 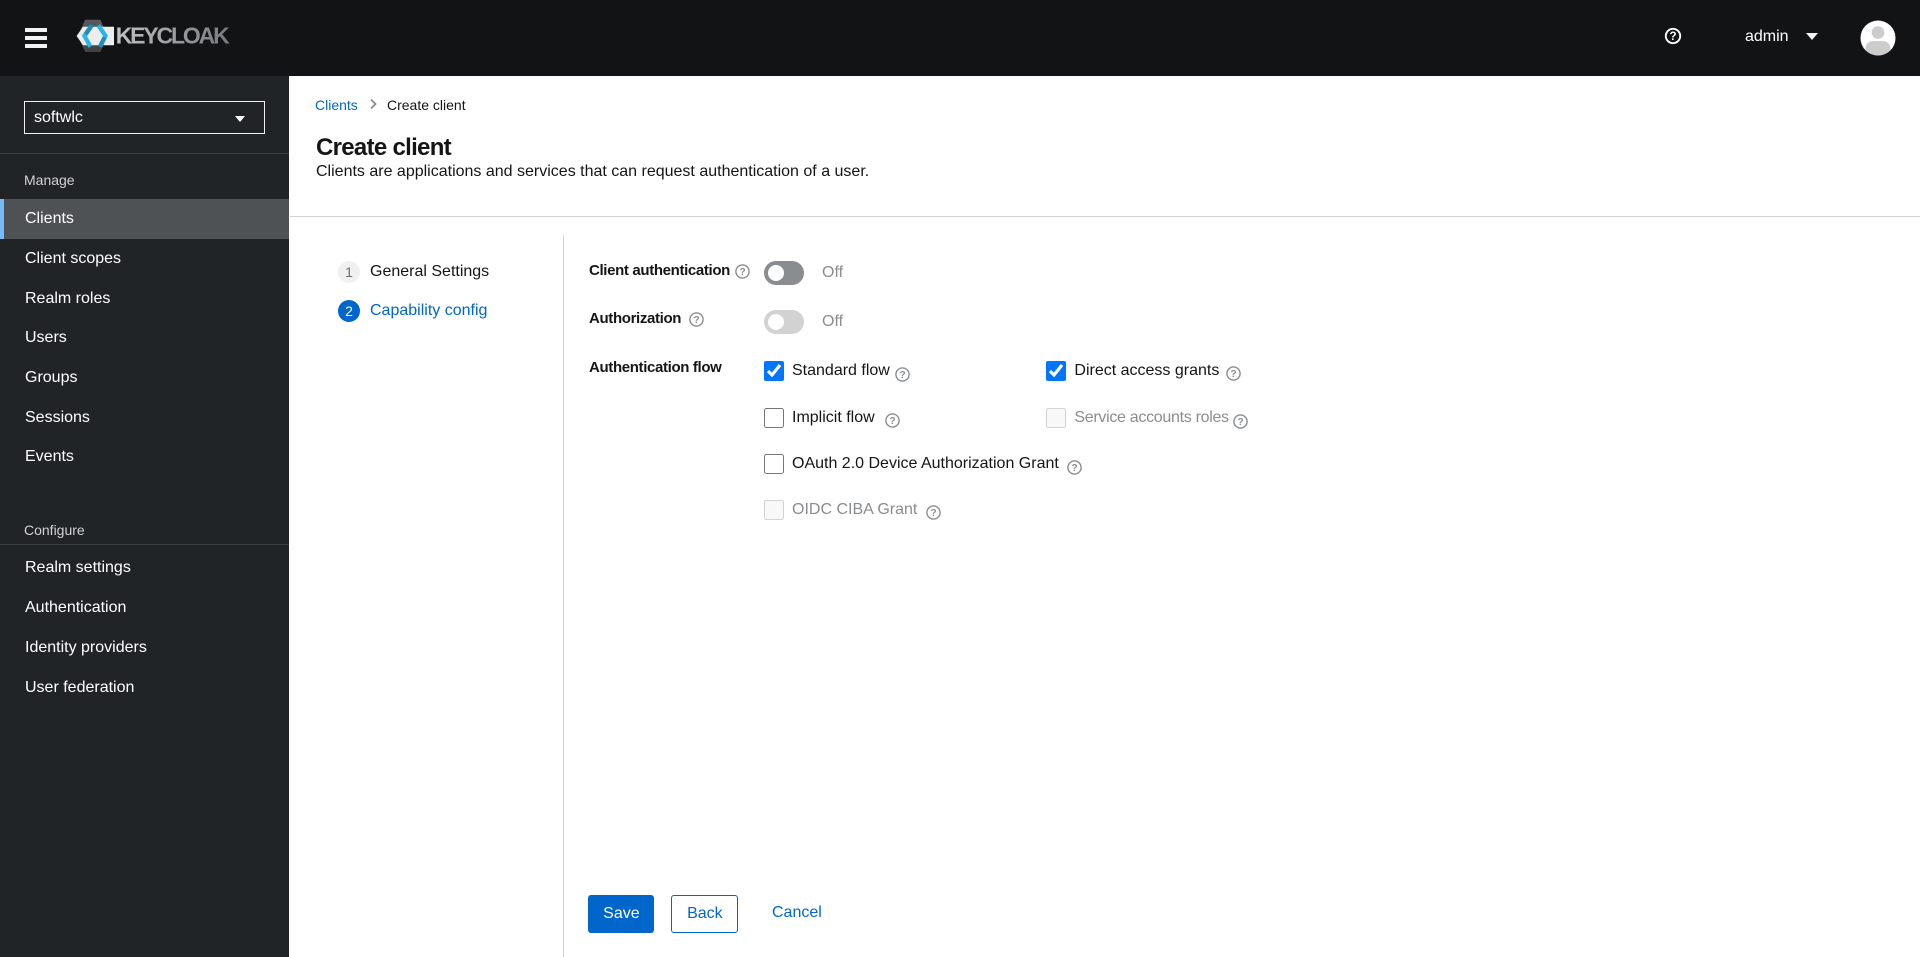 What do you see at coordinates (173, 35) in the screenshot?
I see `svg-text: KEYCLOAK` at bounding box center [173, 35].